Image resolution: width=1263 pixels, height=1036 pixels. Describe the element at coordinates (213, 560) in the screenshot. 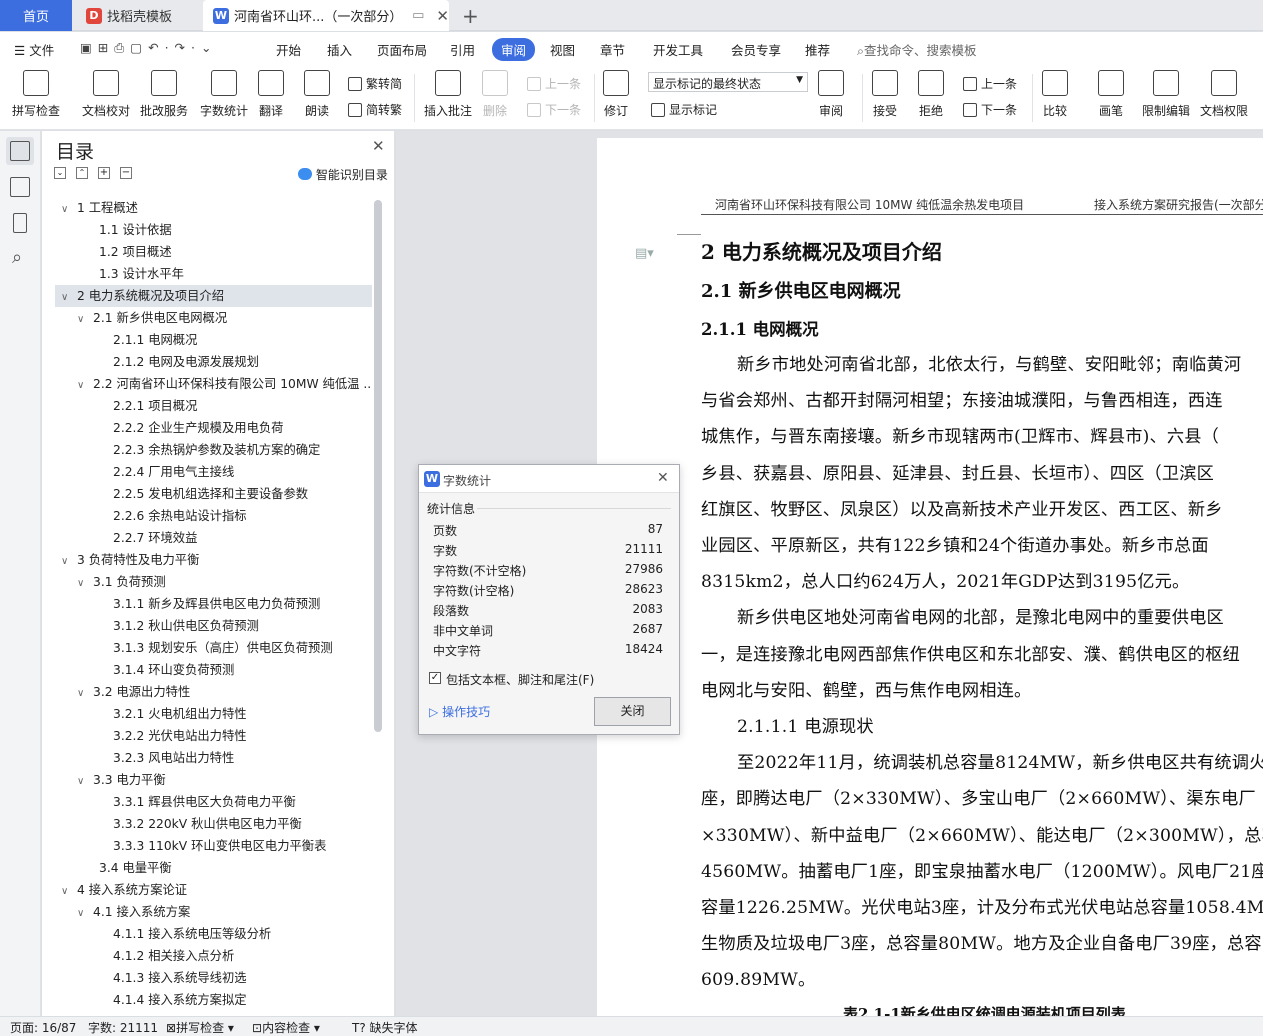

I see `toc-item: ∨ 3 负荷特性及电力平衡` at that location.